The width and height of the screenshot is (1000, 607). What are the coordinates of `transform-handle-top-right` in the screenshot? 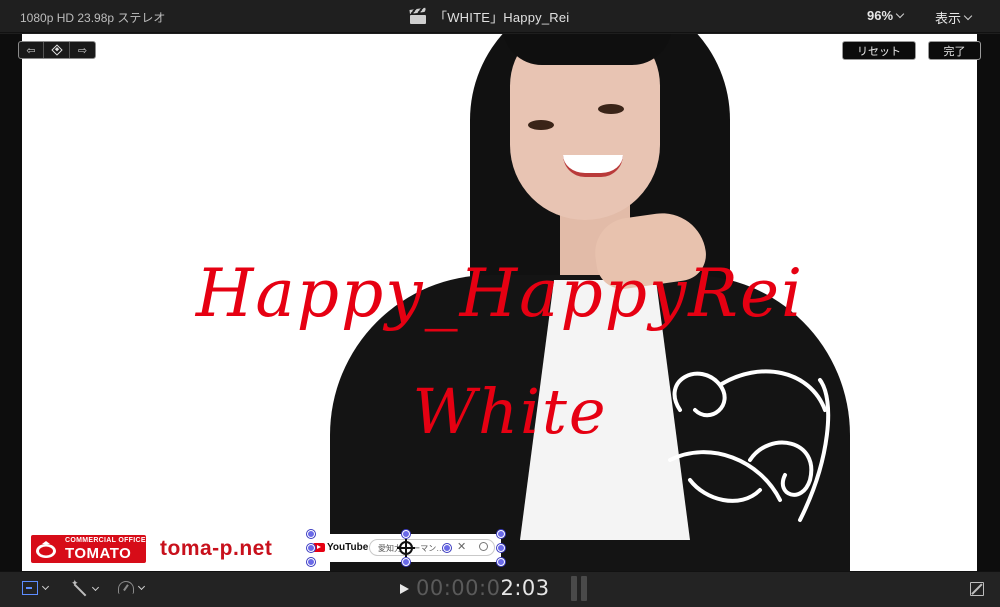 It's located at (501, 534).